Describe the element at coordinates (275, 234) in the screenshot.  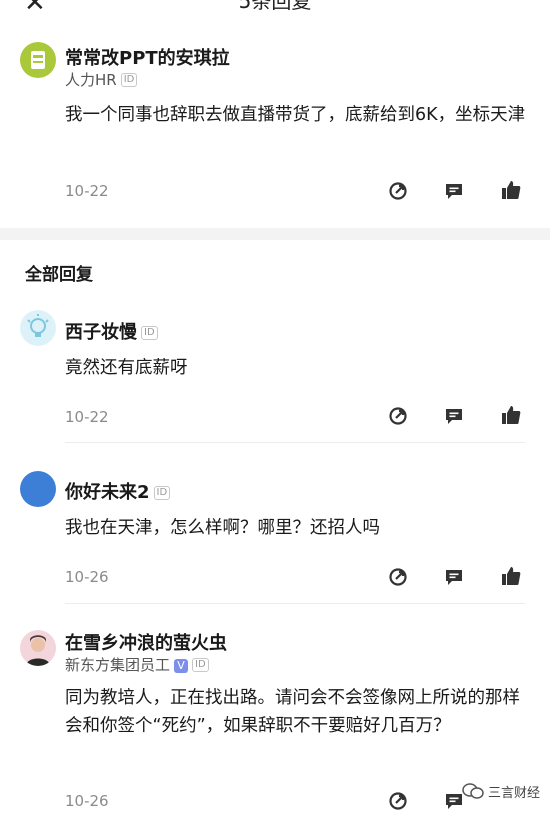
I see `section-separator` at that location.